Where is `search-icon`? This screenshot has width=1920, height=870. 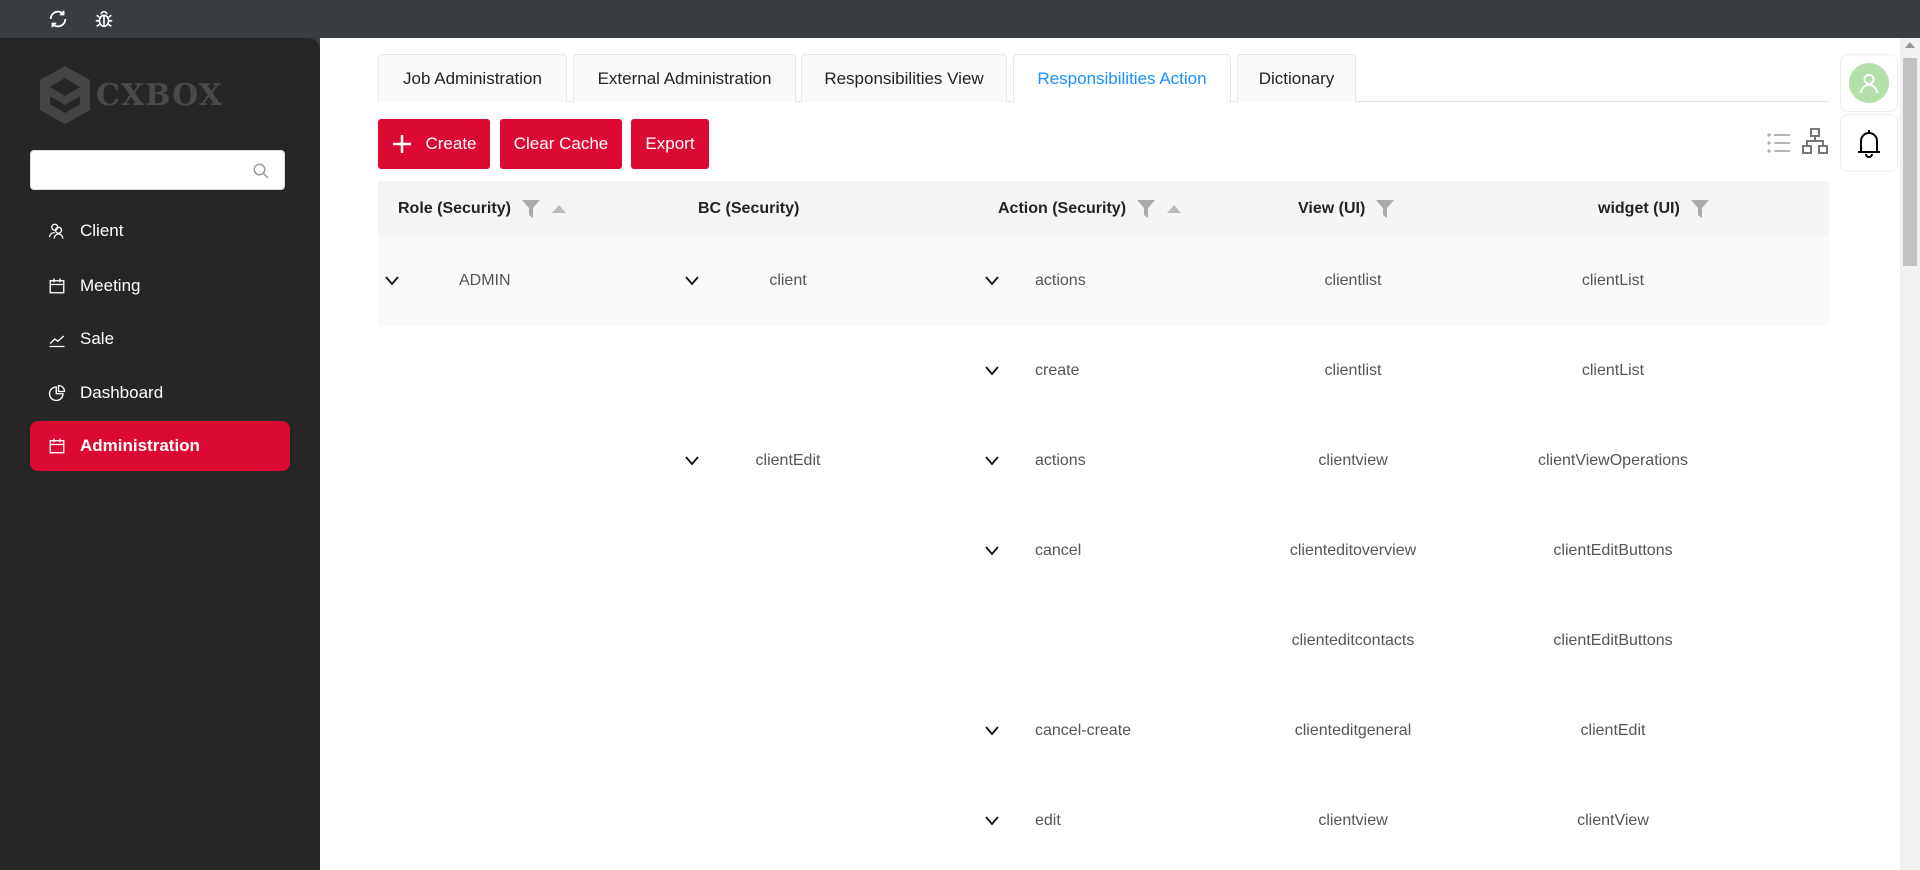
search-icon is located at coordinates (261, 171).